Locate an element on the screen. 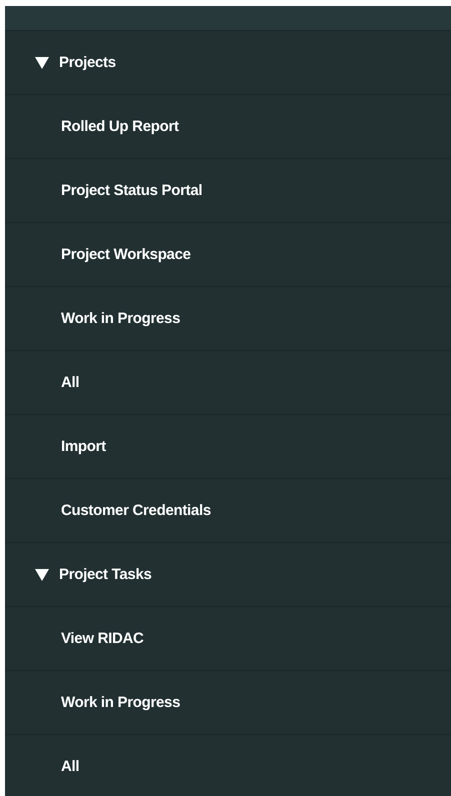 This screenshot has height=796, width=451. section-header: Projects is located at coordinates (228, 63).